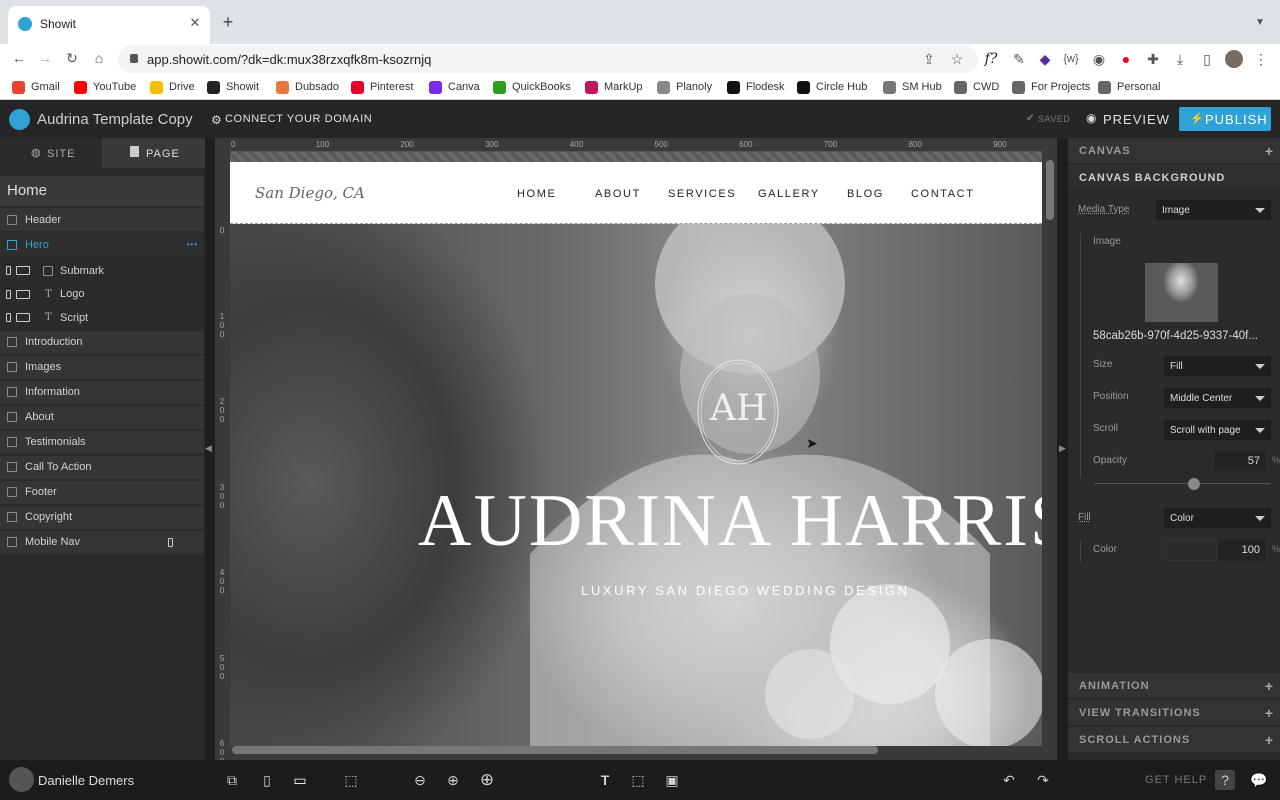 This screenshot has width=1280, height=800. Describe the element at coordinates (745, 590) in the screenshot. I see `hero-subtitle: LUXURY SAN DIEGO WEDDING DESIGN` at that location.